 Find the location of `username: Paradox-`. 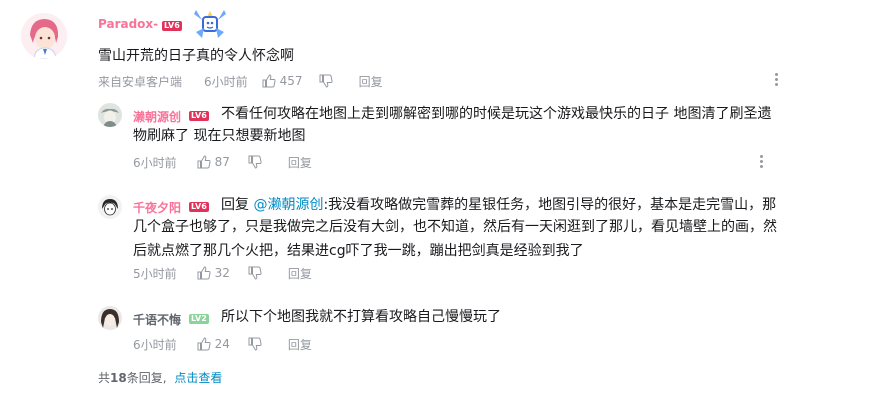

username: Paradox- is located at coordinates (128, 24).